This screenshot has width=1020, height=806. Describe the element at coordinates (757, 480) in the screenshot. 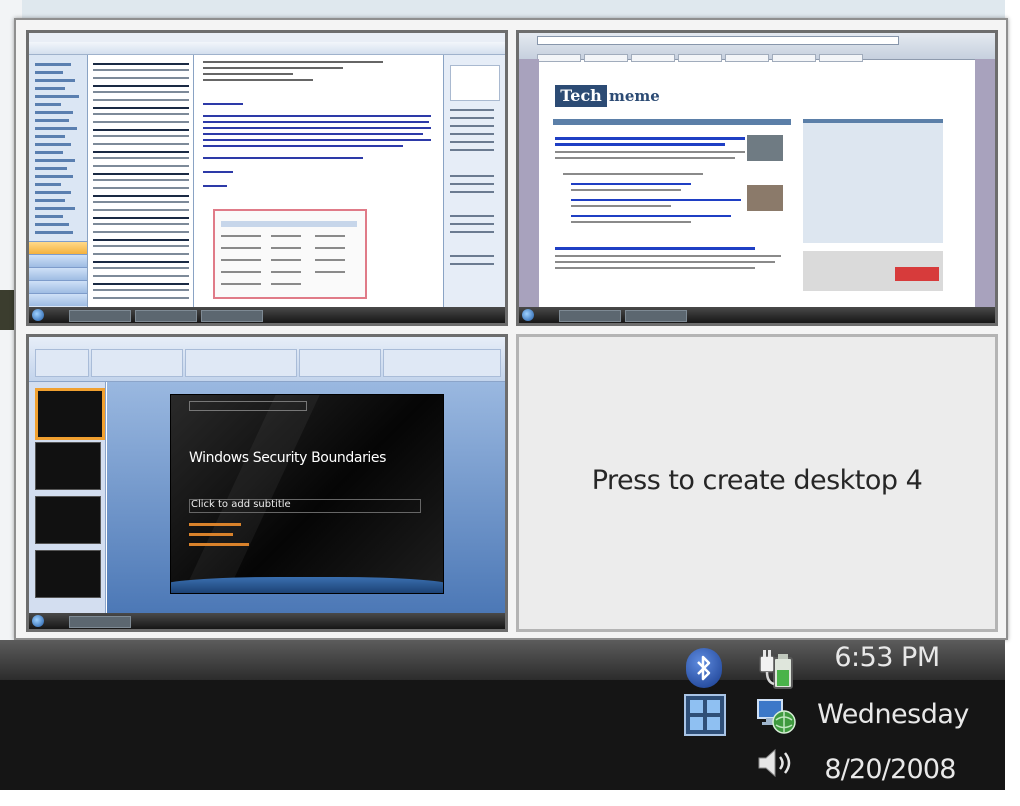

I see `create-desktop-label: Press to create desktop 4` at that location.